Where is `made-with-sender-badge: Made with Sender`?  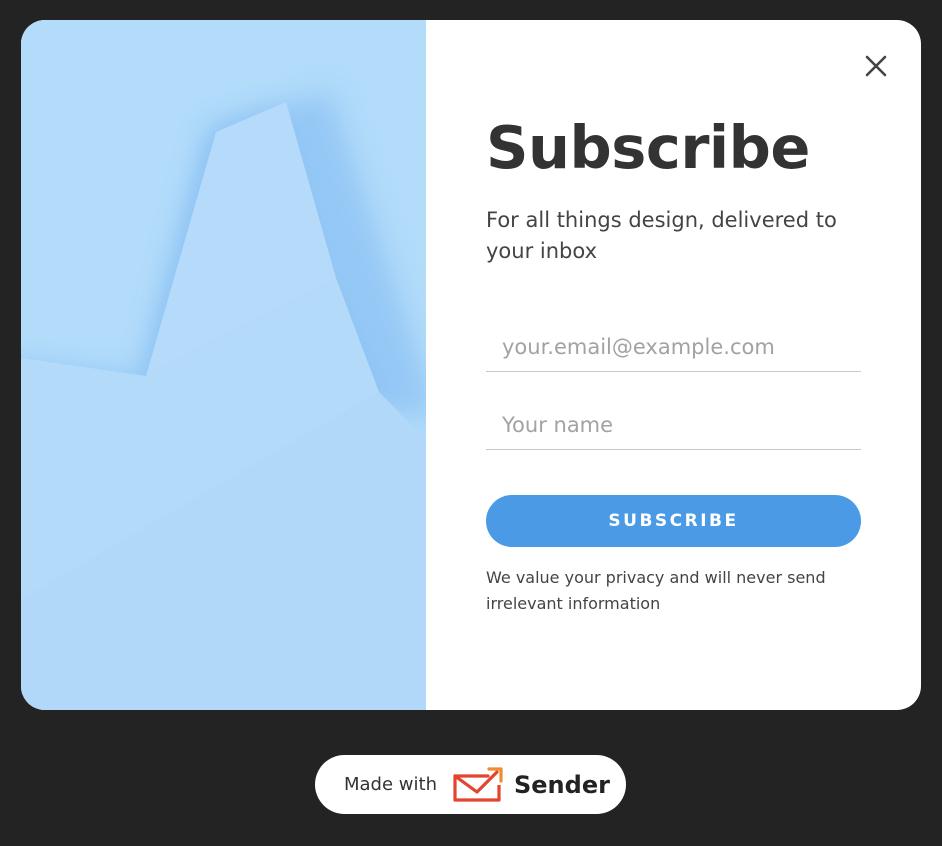 made-with-sender-badge: Made with Sender is located at coordinates (470, 784).